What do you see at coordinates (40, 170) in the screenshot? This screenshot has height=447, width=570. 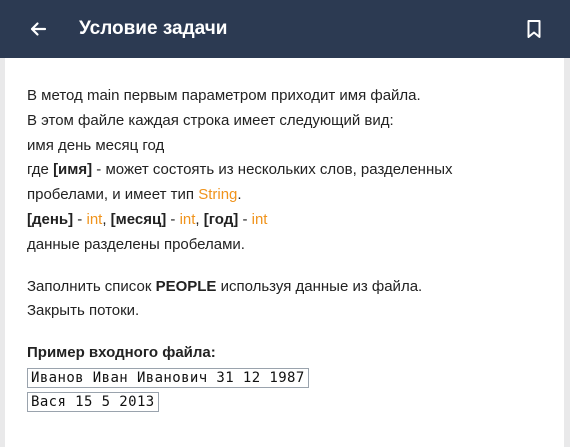 I see `text-fragment: где` at bounding box center [40, 170].